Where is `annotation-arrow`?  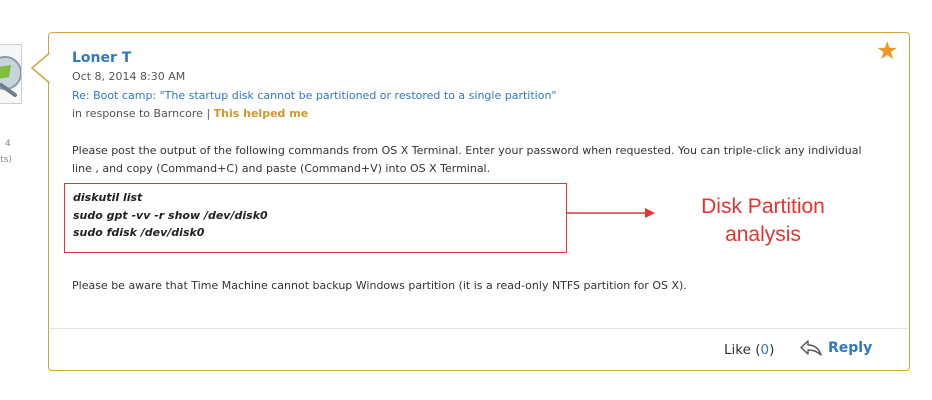 annotation-arrow is located at coordinates (611, 213).